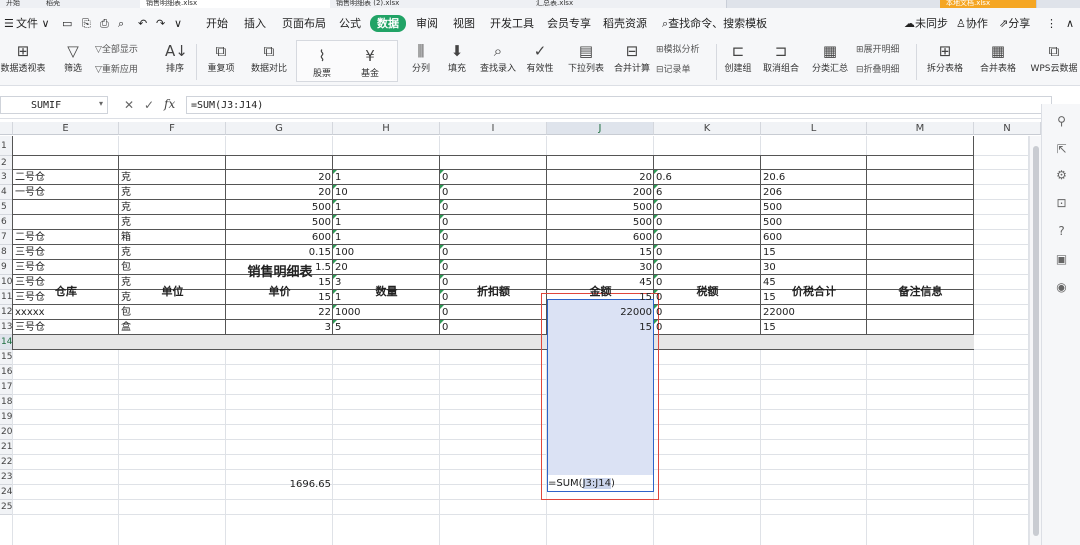  I want to click on cell-i5: 0, so click(493, 207).